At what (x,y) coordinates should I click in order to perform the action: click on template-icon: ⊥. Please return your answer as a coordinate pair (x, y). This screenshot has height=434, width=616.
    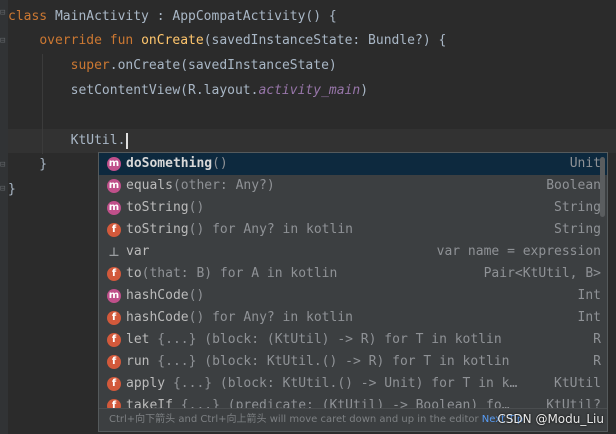
    Looking at the image, I should click on (114, 252).